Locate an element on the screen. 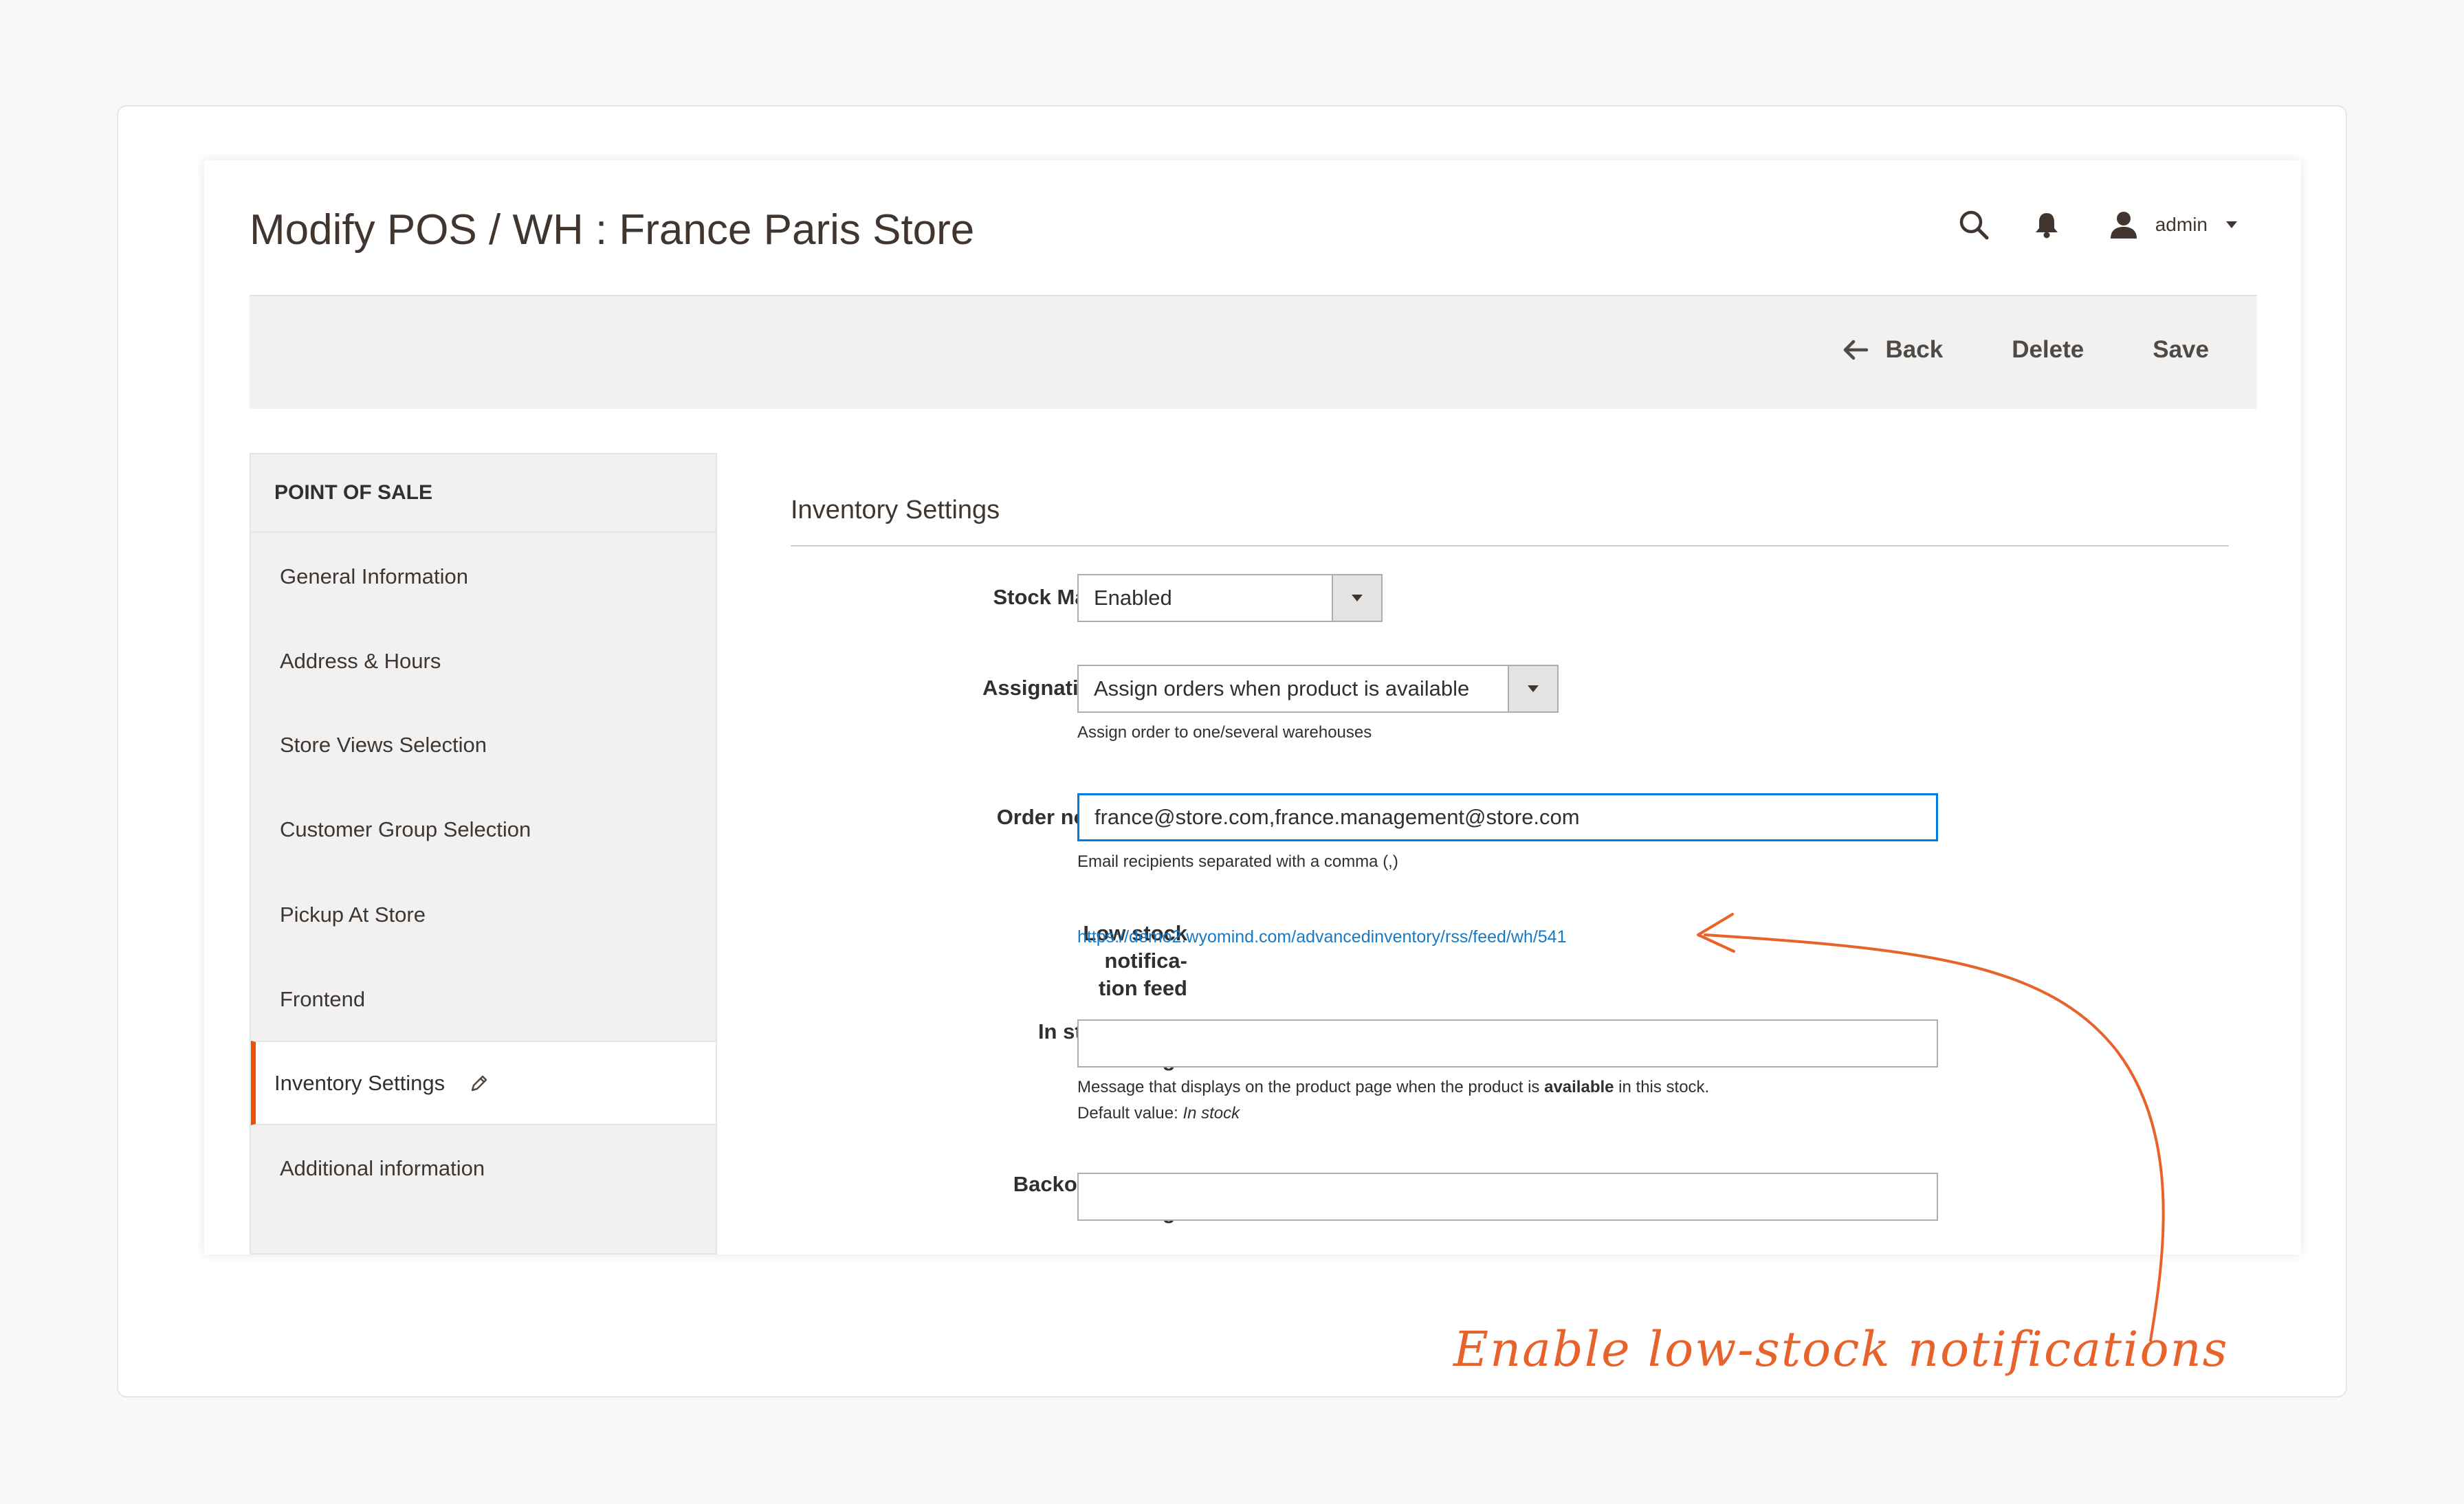 The width and height of the screenshot is (2464, 1504). sidebar-item-label: Customer Group Selection is located at coordinates (406, 829).